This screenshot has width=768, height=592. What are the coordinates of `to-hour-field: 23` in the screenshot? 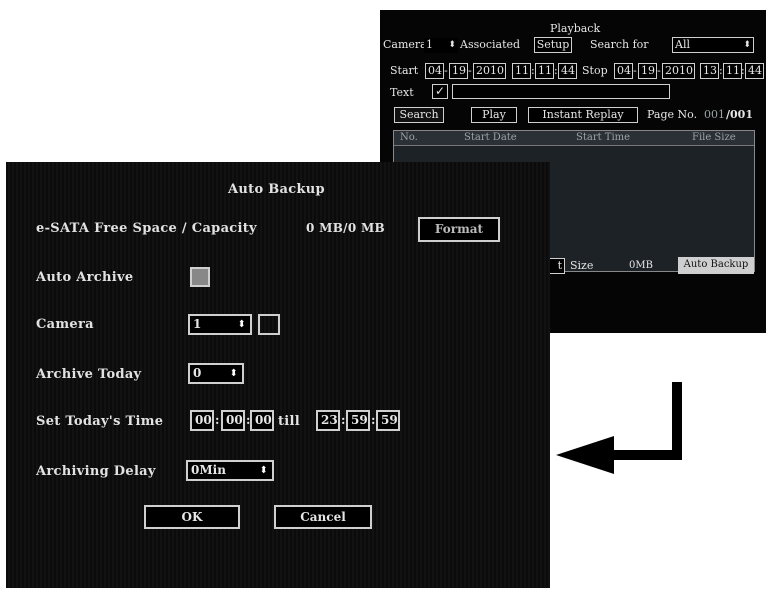 It's located at (328, 420).